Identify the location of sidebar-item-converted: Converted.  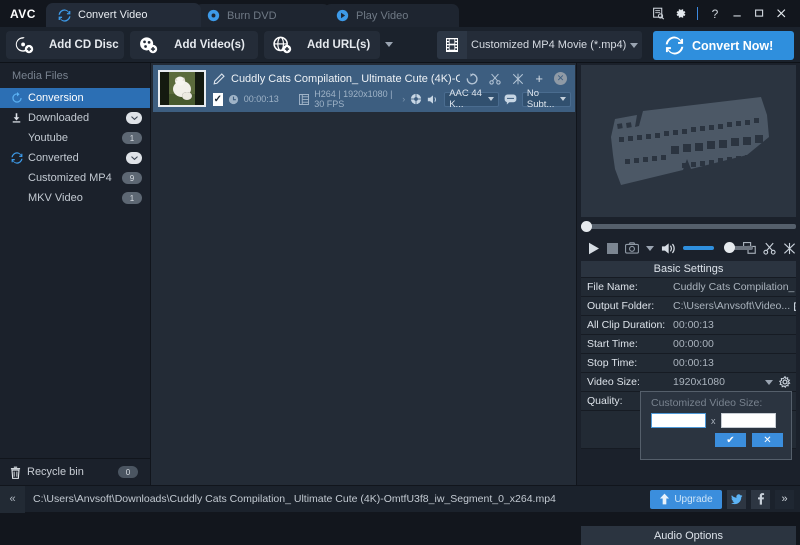
(75, 158).